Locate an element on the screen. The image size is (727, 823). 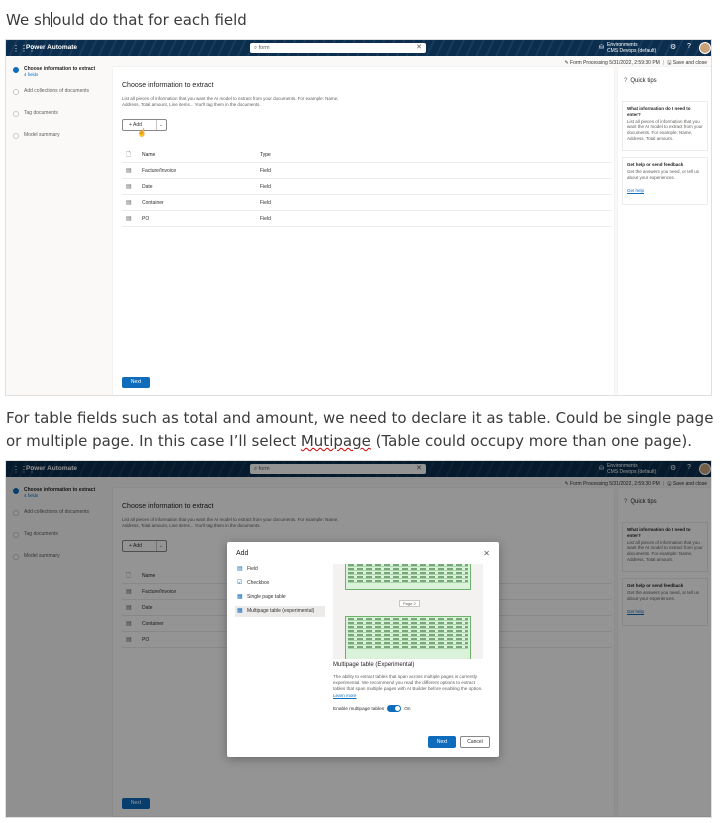
multipage-table-preview: Page 2 is located at coordinates (408, 611).